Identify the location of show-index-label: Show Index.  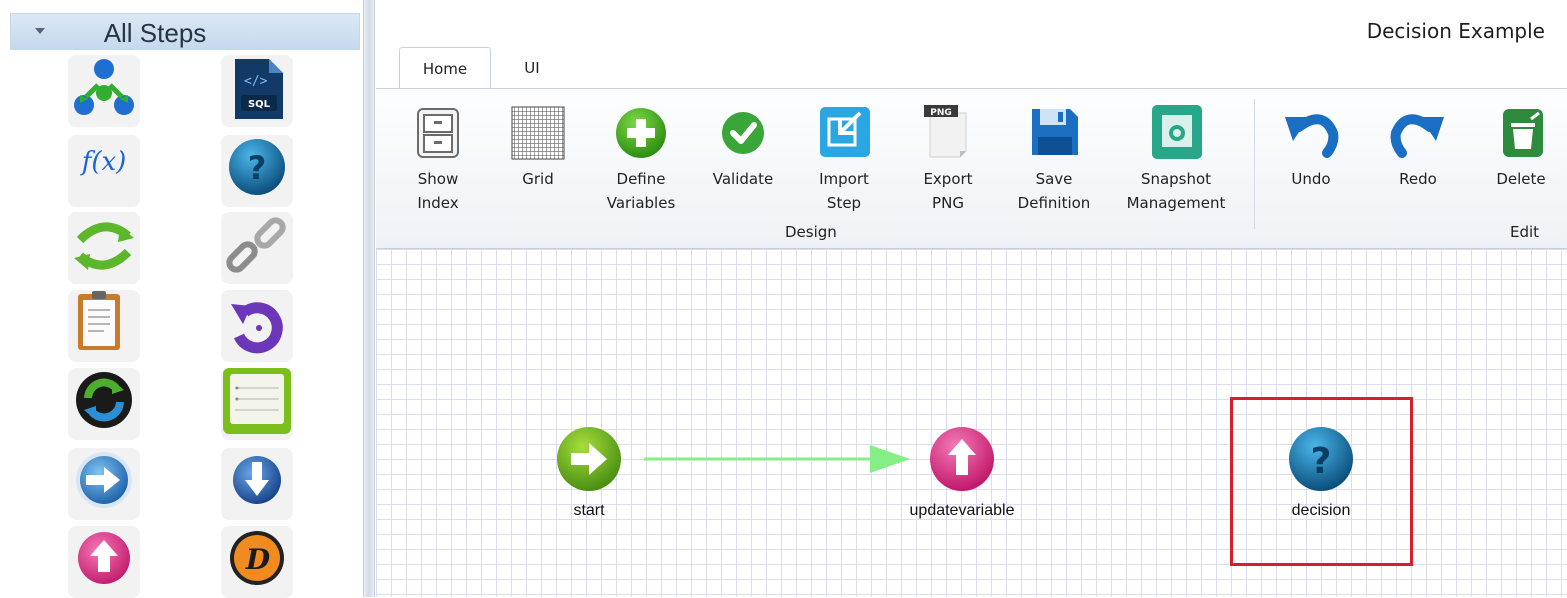
(438, 191).